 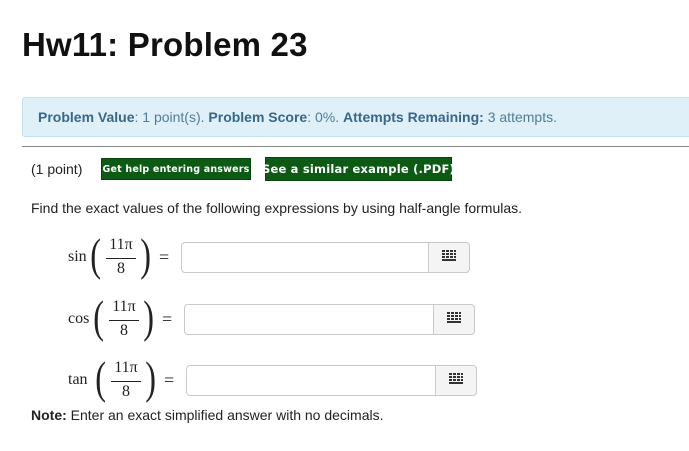 What do you see at coordinates (78, 379) in the screenshot?
I see `function-name: tan` at bounding box center [78, 379].